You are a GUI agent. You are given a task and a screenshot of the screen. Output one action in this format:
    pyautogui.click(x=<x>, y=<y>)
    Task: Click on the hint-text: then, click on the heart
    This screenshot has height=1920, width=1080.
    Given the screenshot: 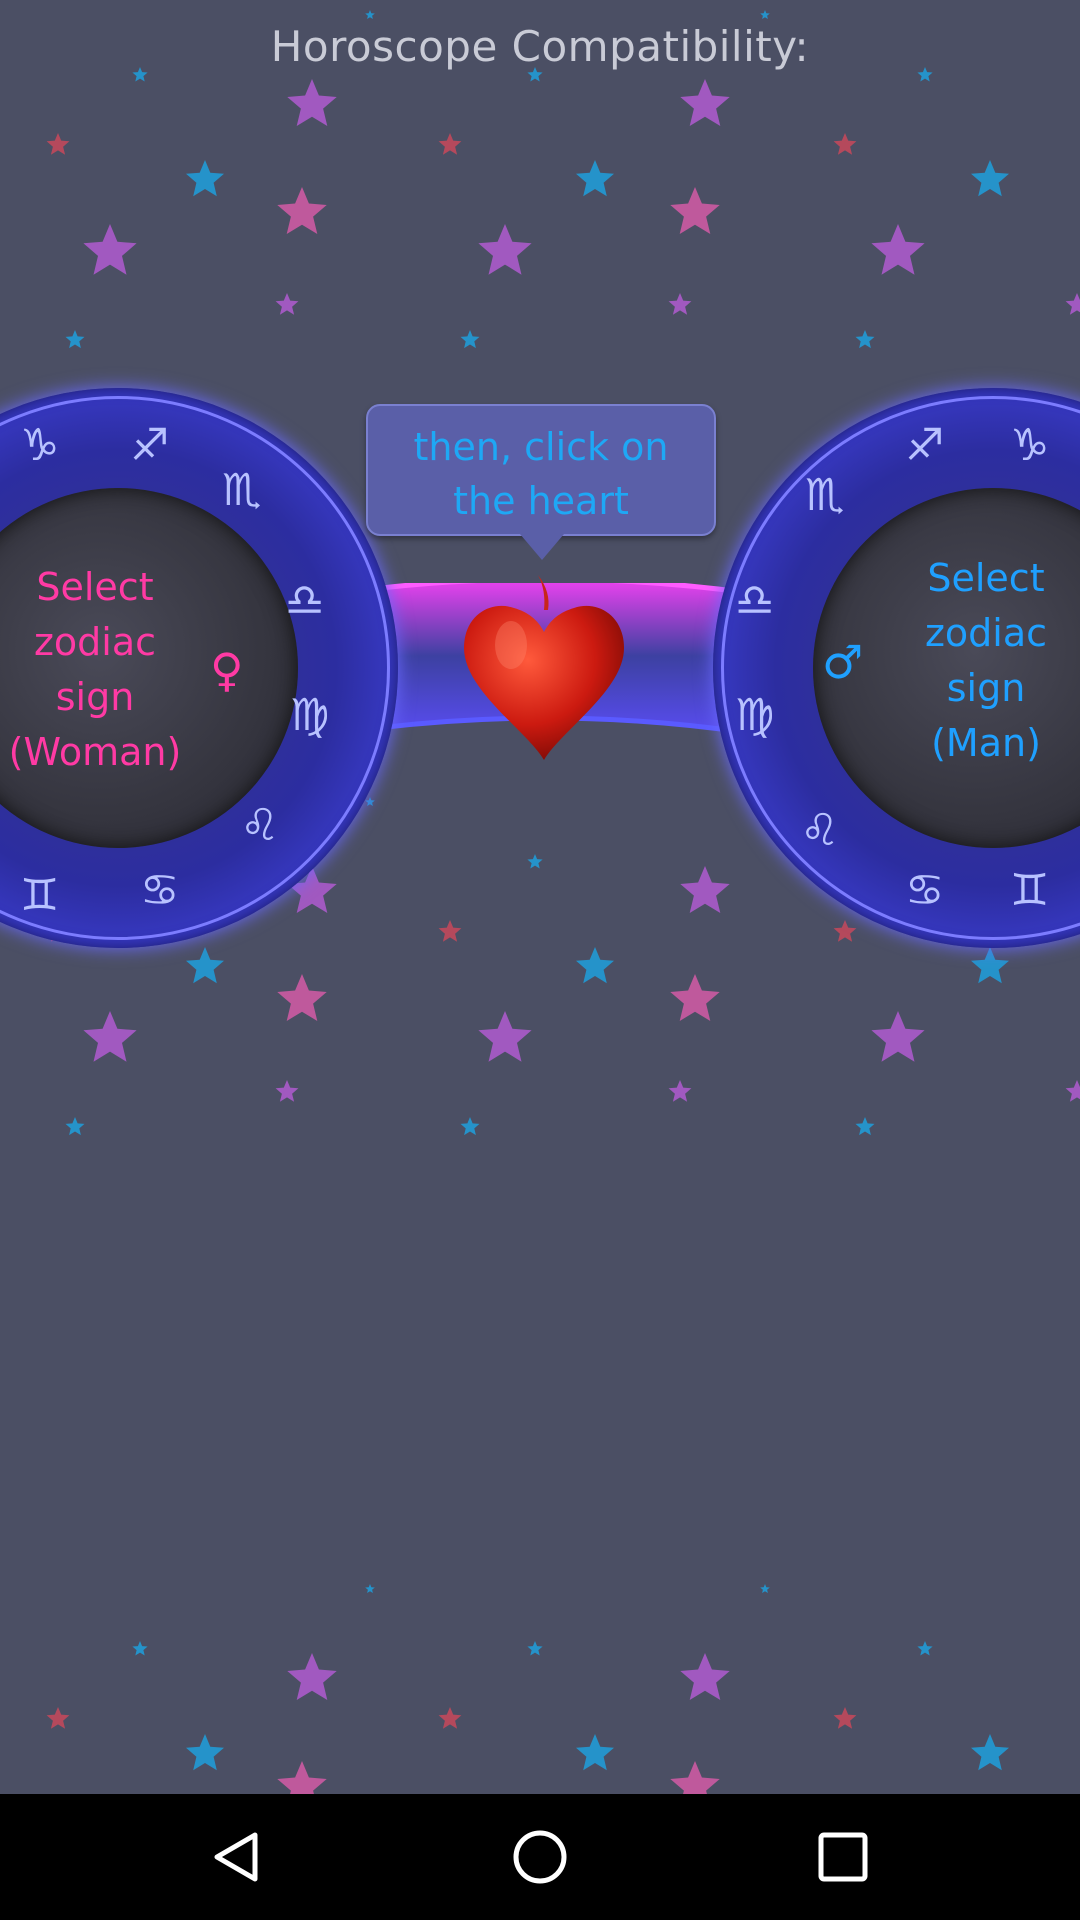 What is the action you would take?
    pyautogui.click(x=541, y=474)
    